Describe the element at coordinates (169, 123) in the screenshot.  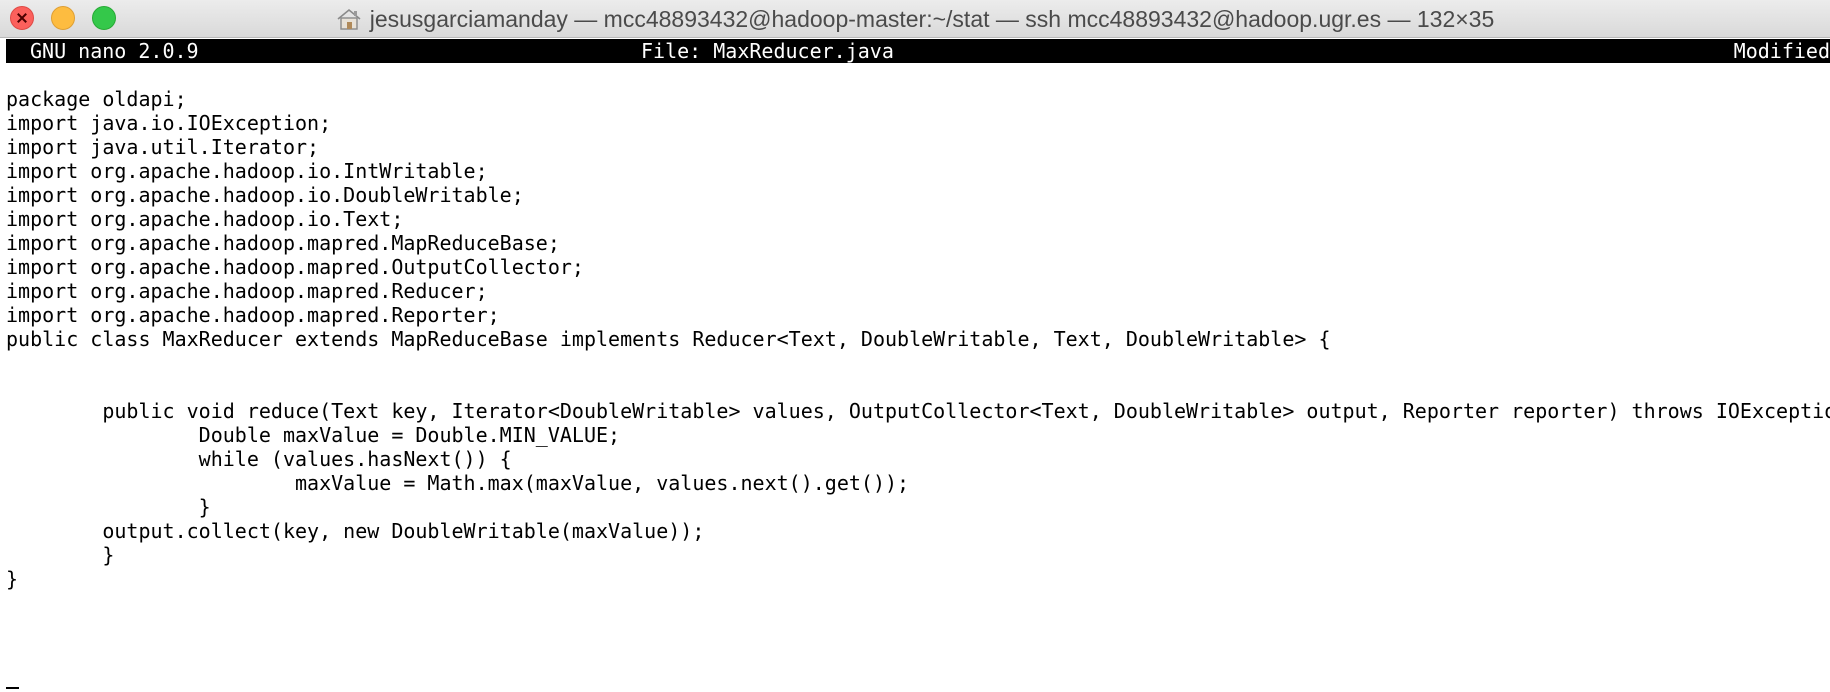
I see `code-line: import java.io.IOException;` at that location.